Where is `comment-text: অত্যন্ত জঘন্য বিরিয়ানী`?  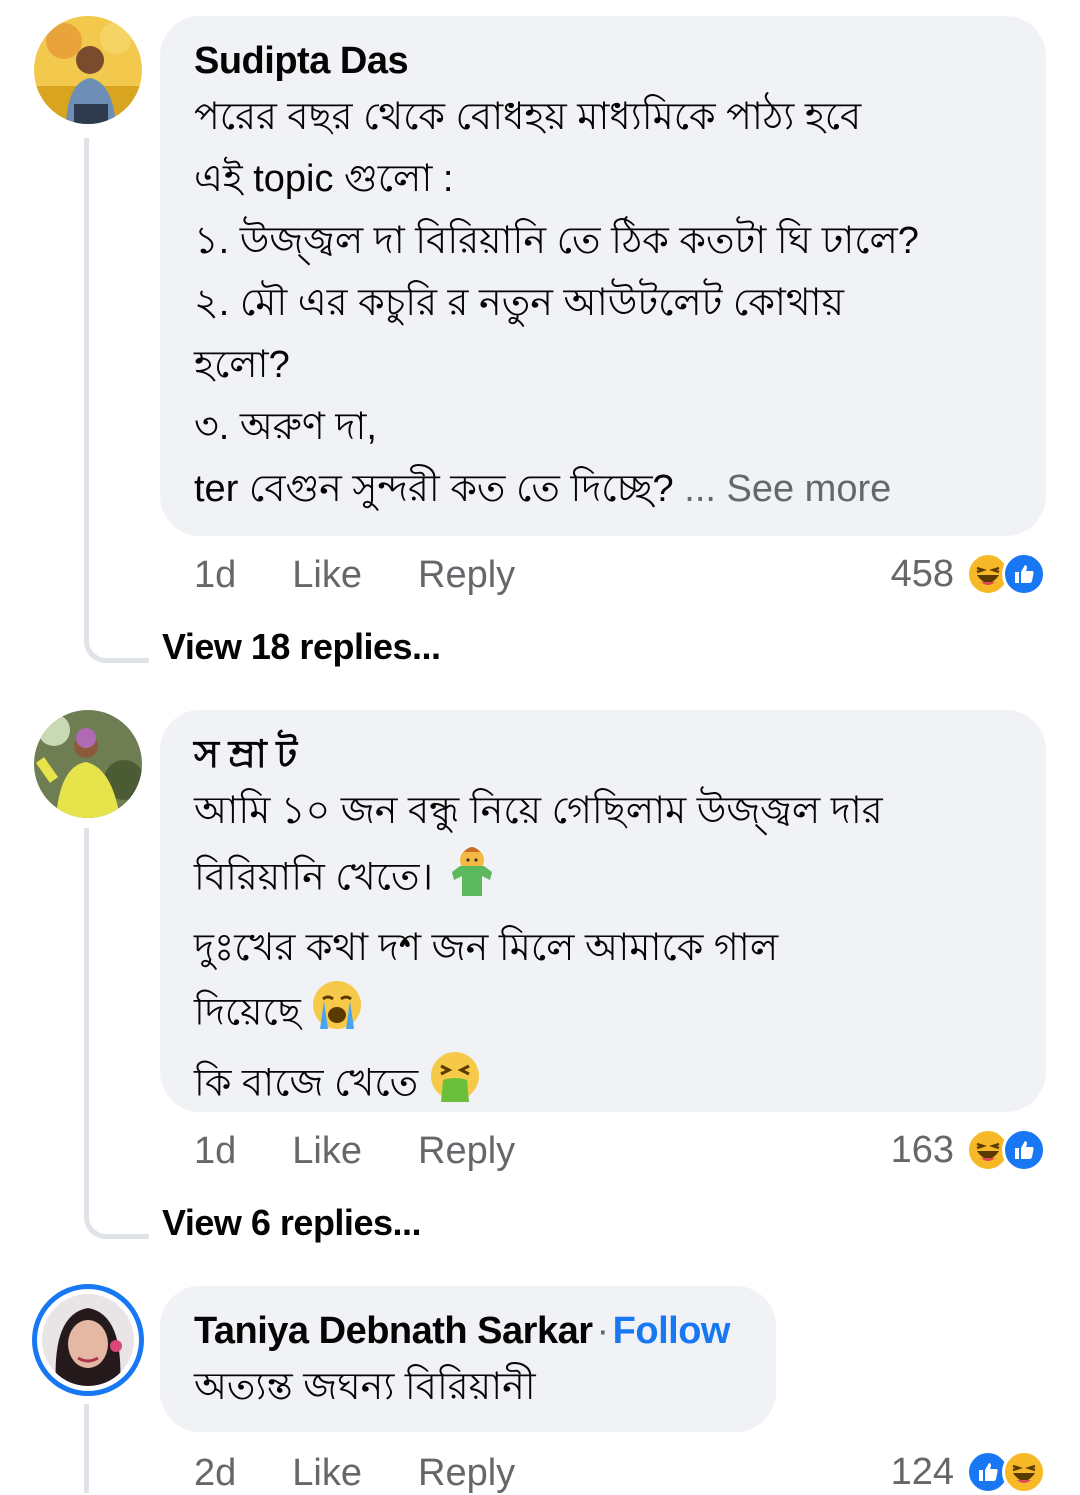
comment-text: অত্যন্ত জঘন্য বিরিয়ানী is located at coordinates (468, 1387).